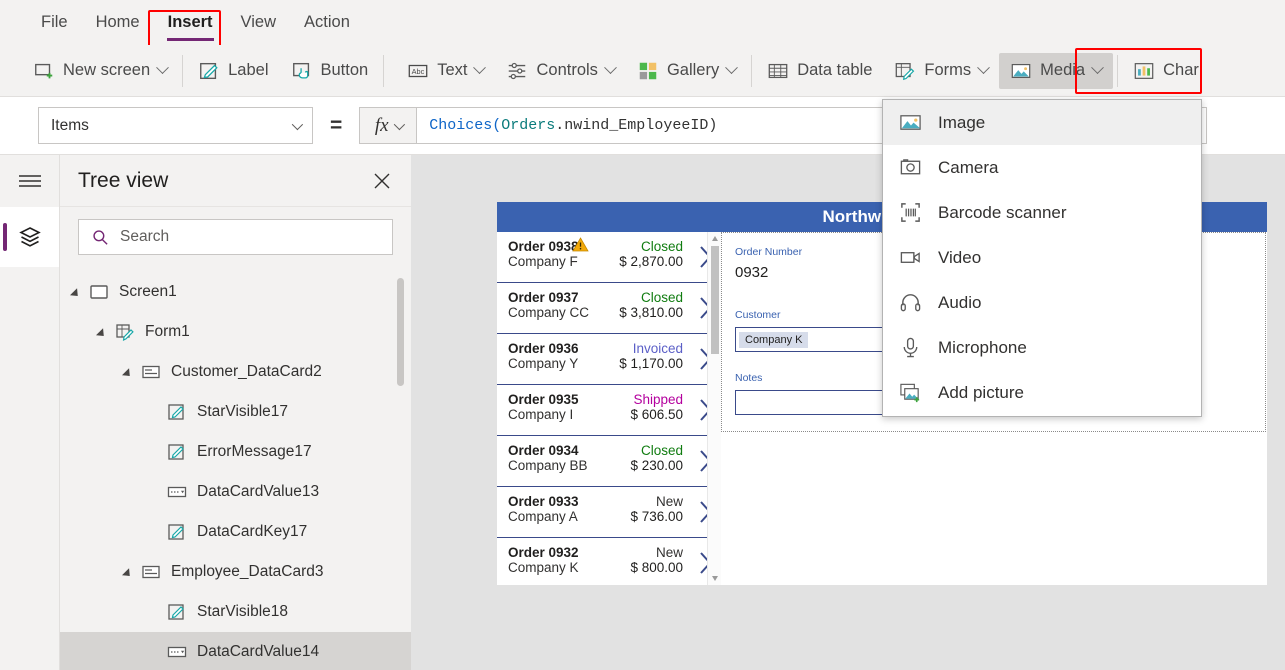  I want to click on fx-button: fx, so click(388, 125).